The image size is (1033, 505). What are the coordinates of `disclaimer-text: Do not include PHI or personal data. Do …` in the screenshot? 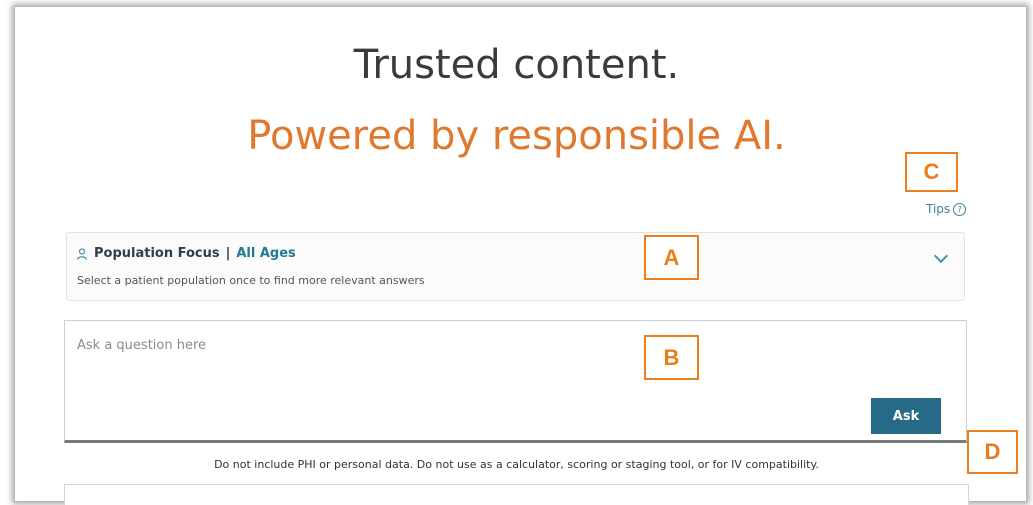 It's located at (516, 464).